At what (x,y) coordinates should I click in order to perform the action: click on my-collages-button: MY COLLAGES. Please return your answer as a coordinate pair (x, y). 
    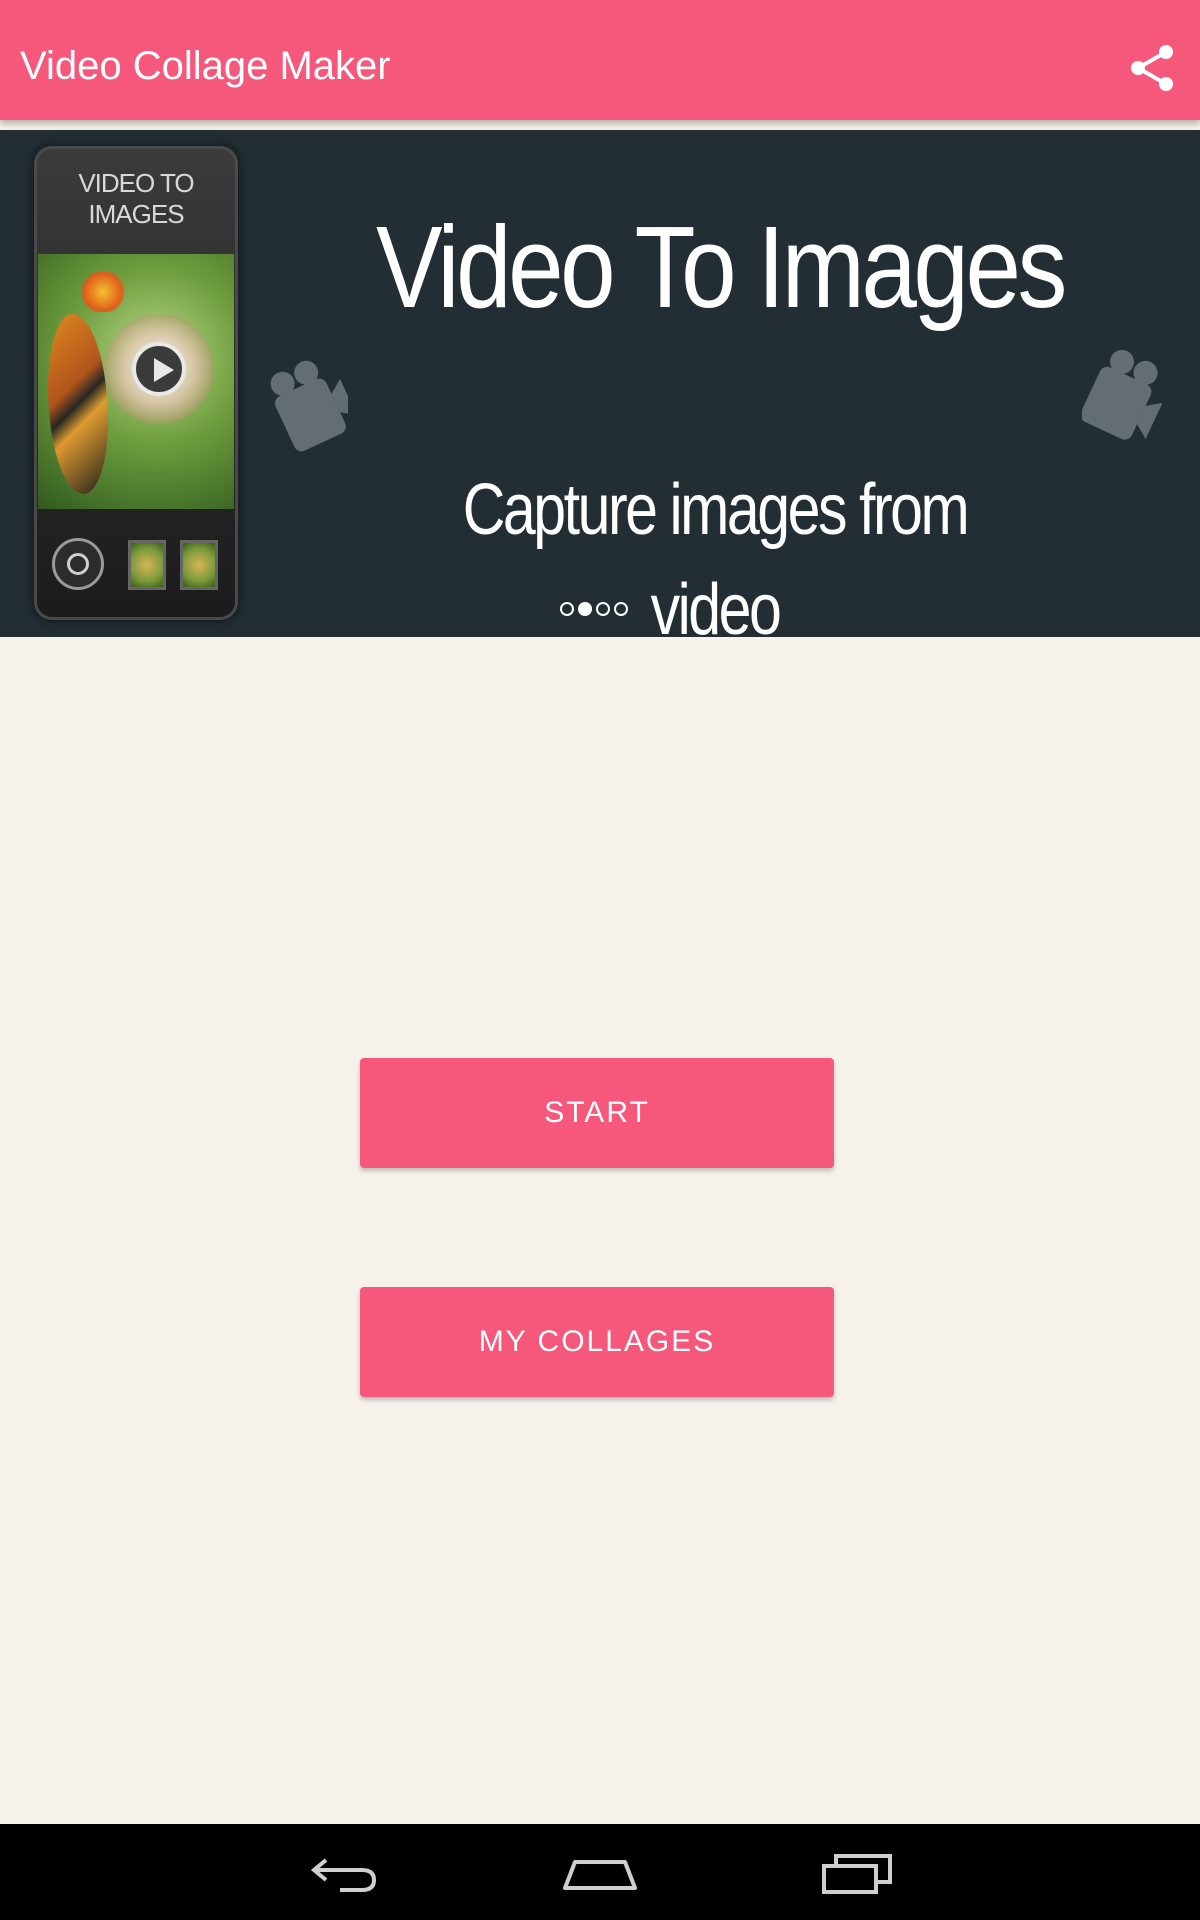
    Looking at the image, I should click on (597, 1342).